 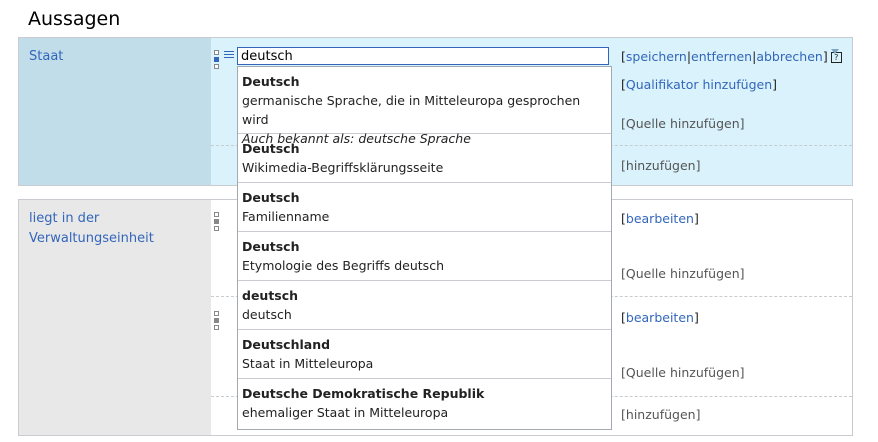 I want to click on remove-button: entfernen, so click(x=721, y=56).